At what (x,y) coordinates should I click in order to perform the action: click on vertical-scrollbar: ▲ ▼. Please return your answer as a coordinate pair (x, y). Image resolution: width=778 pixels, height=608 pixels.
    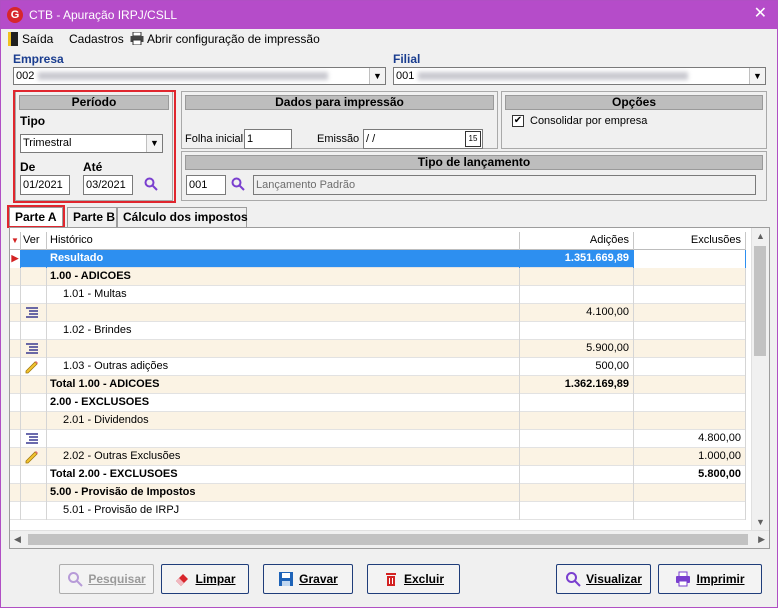
    Looking at the image, I should click on (760, 379).